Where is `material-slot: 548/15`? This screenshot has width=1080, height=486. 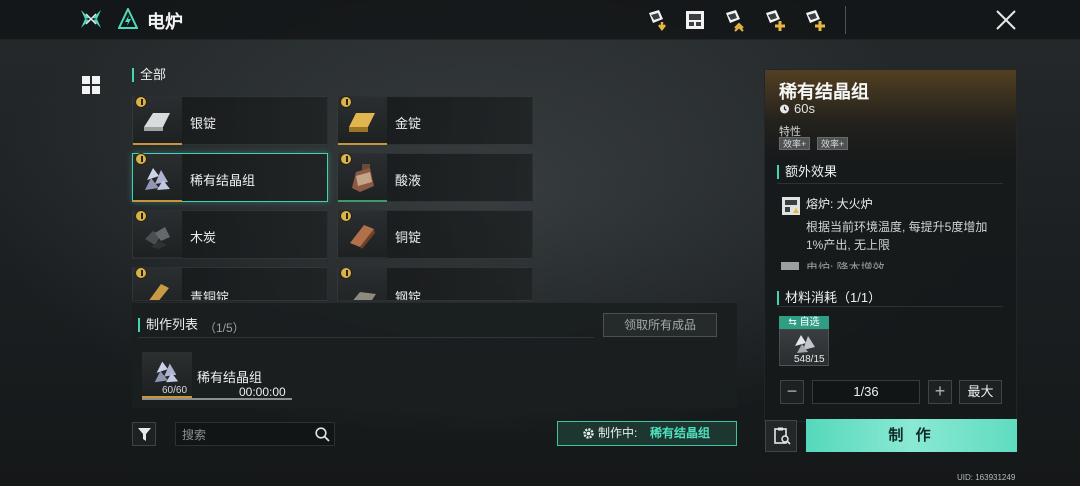 material-slot: 548/15 is located at coordinates (804, 347).